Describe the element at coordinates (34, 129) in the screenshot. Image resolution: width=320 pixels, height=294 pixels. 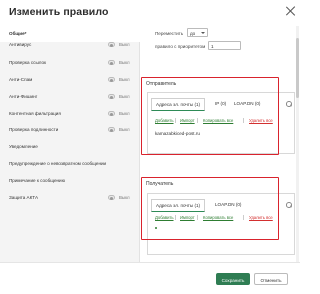
I see `sidebar-item-label: Проверка подлинности` at that location.